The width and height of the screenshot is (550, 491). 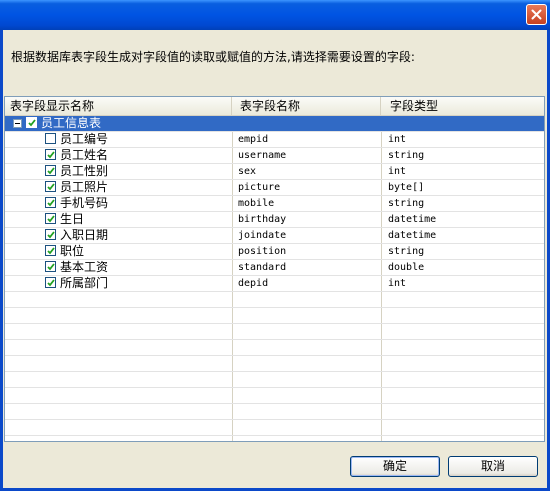 What do you see at coordinates (84, 187) in the screenshot?
I see `display-name-cell: 员工照片` at bounding box center [84, 187].